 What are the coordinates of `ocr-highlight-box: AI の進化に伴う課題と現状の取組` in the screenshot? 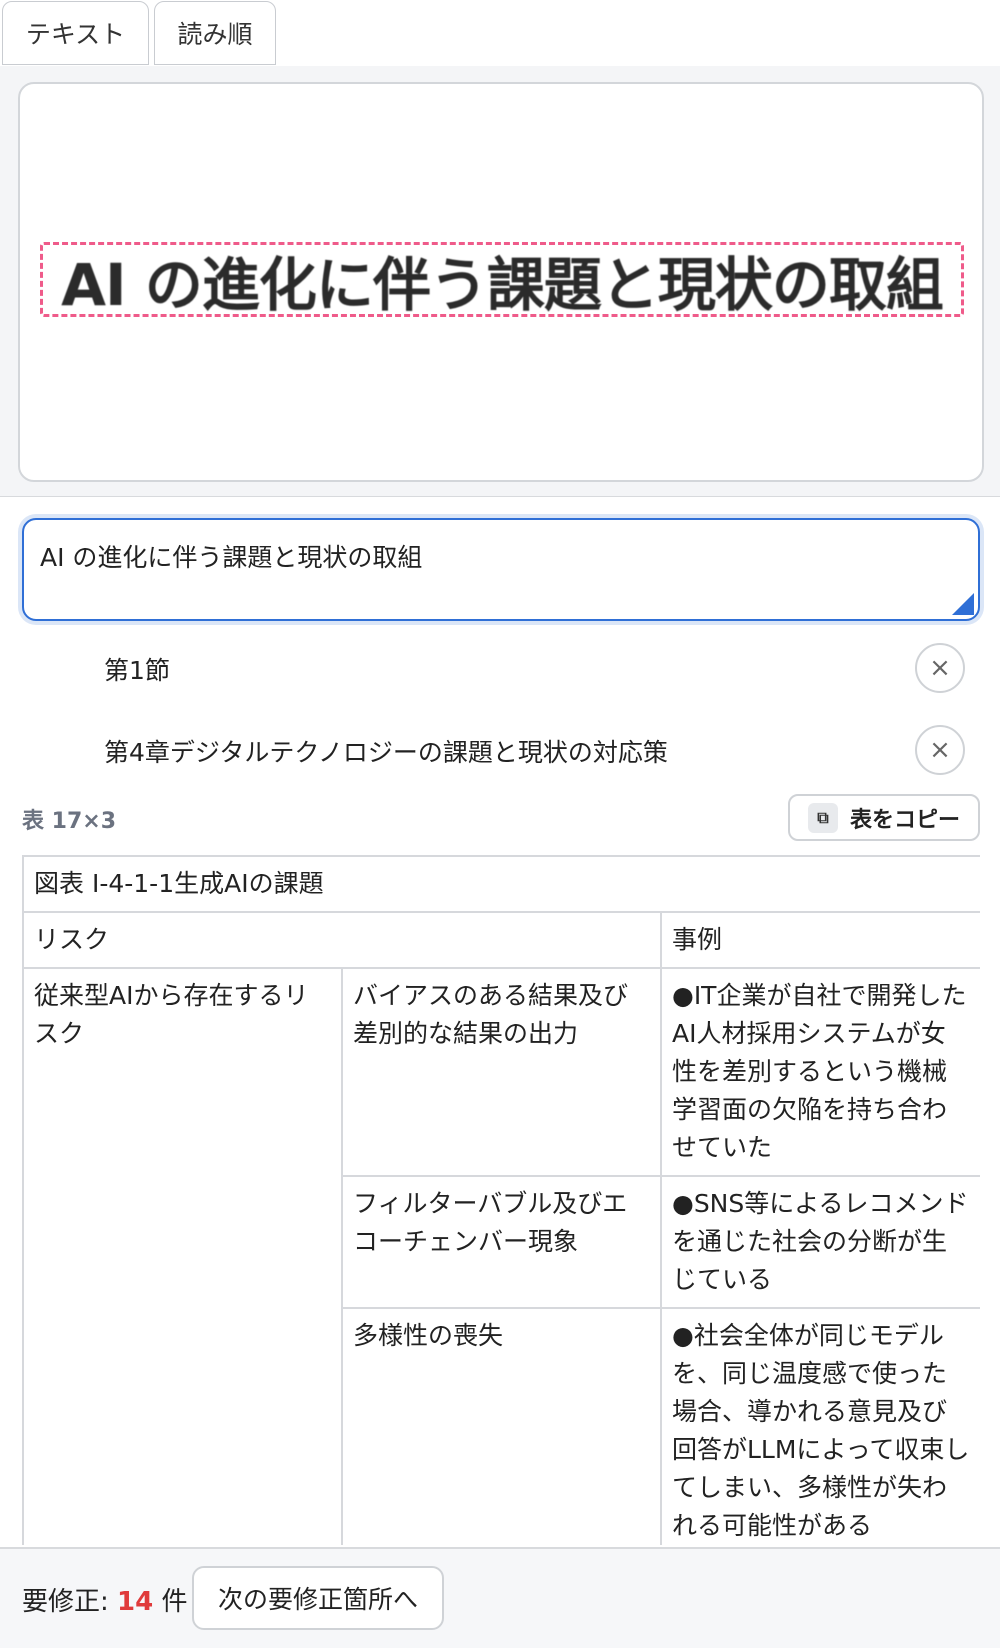 It's located at (502, 279).